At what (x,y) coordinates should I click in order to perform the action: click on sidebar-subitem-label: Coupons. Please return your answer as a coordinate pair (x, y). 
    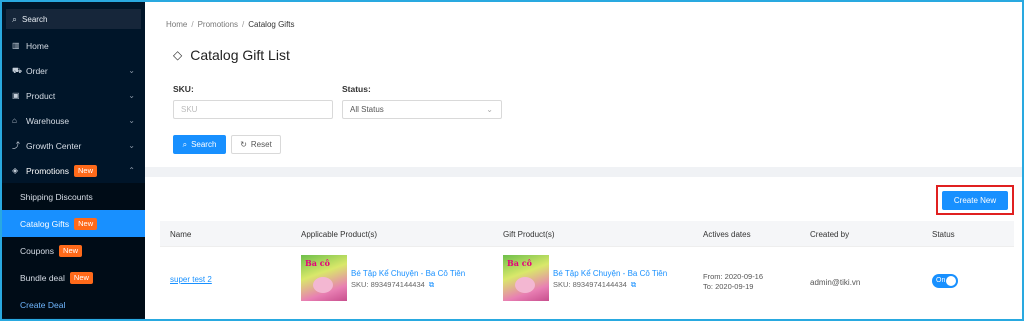
    Looking at the image, I should click on (37, 250).